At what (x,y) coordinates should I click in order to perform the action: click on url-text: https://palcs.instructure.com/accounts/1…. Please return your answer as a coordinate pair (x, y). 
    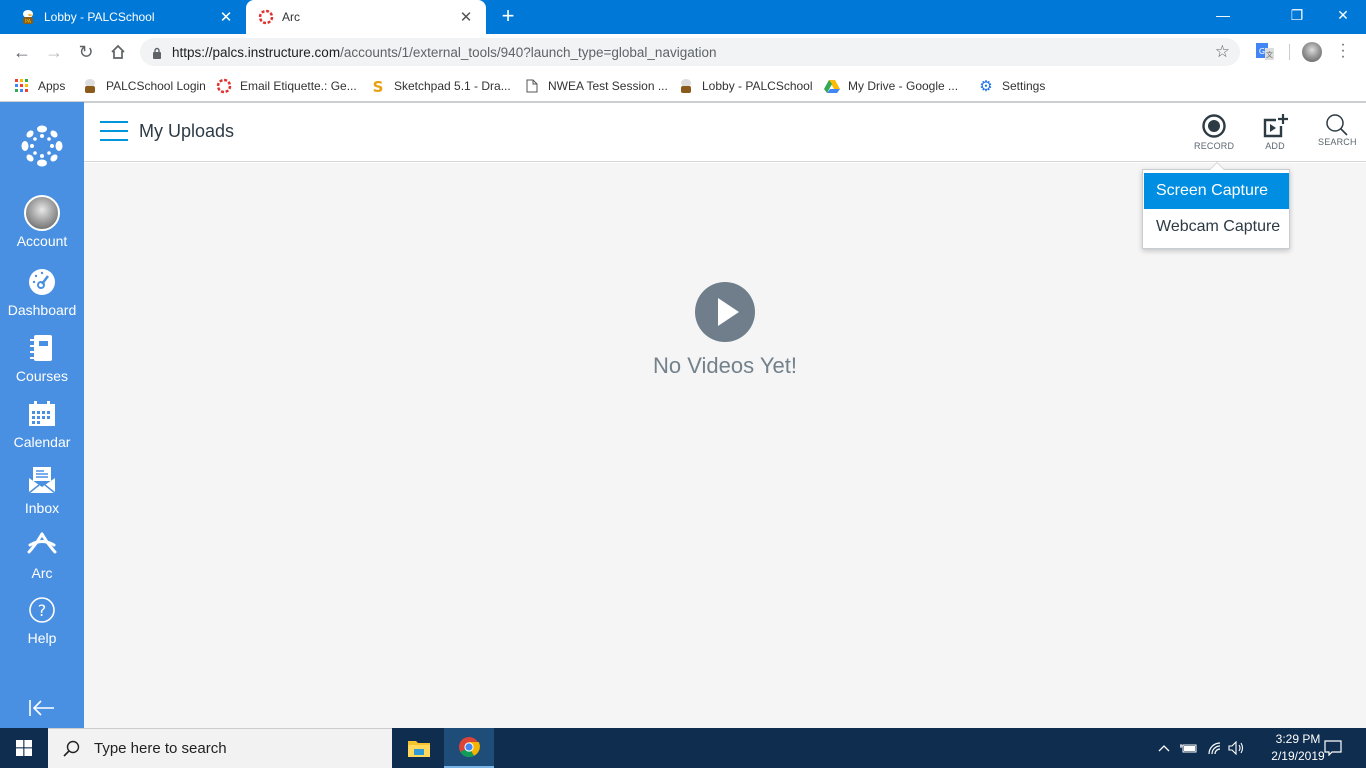
    Looking at the image, I should click on (444, 52).